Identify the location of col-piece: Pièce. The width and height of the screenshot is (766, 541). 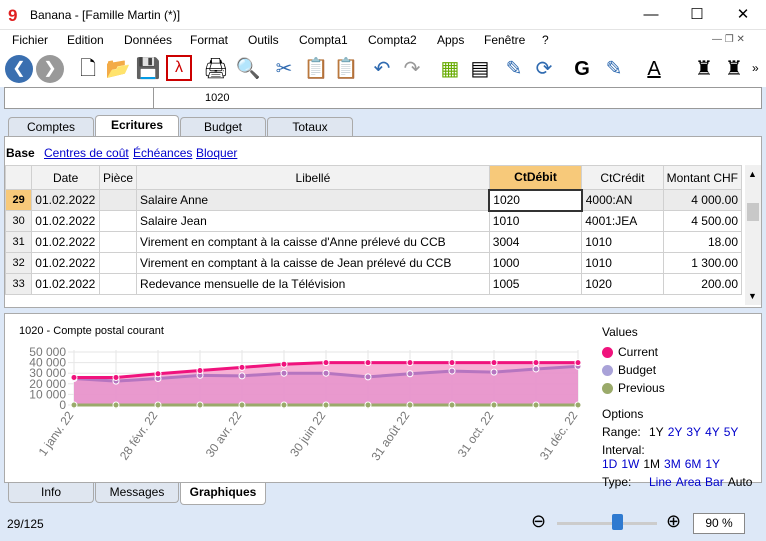
(118, 177).